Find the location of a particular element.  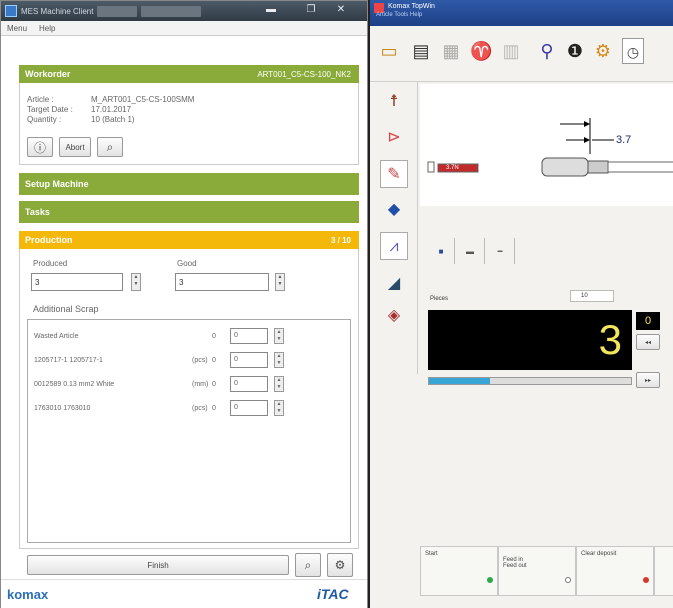

wire-edit-icon: ✎ is located at coordinates (394, 174).